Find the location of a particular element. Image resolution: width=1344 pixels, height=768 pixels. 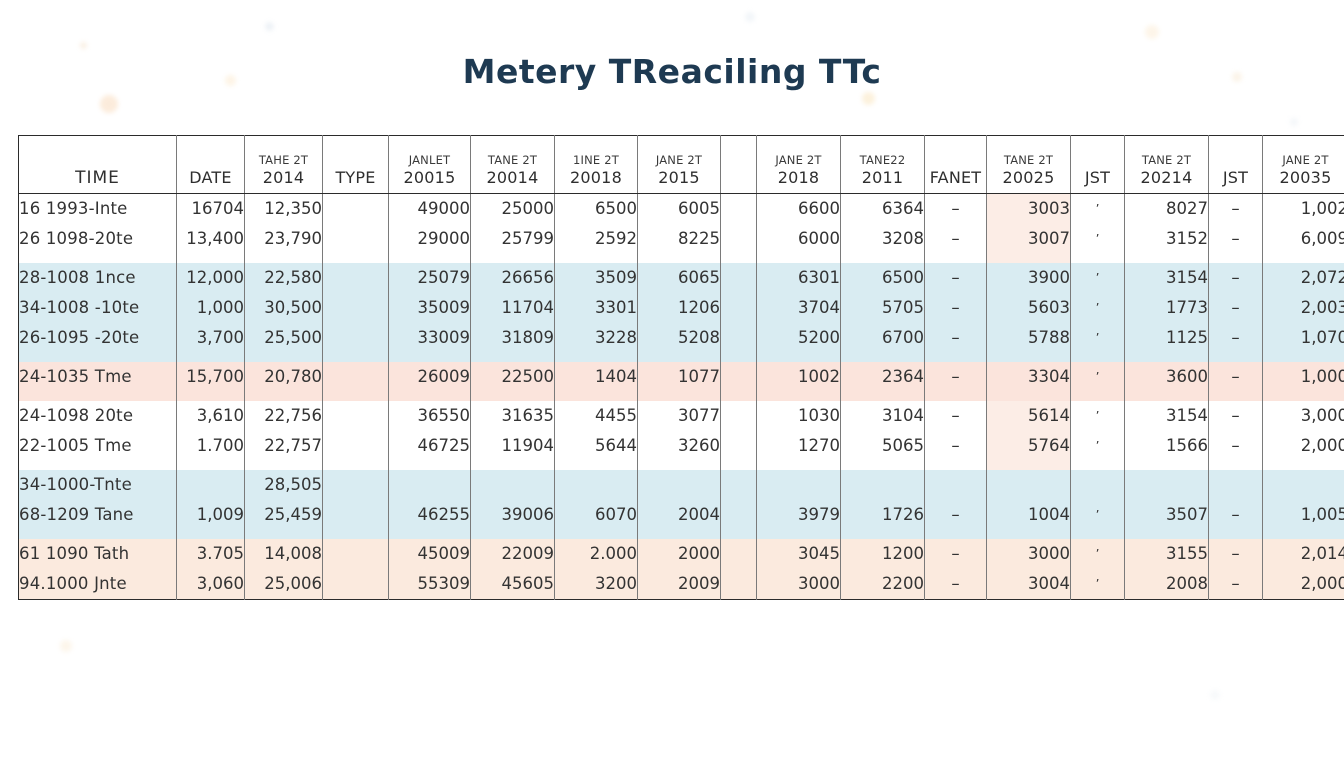

table-cell: 2,000 is located at coordinates (1303, 446).